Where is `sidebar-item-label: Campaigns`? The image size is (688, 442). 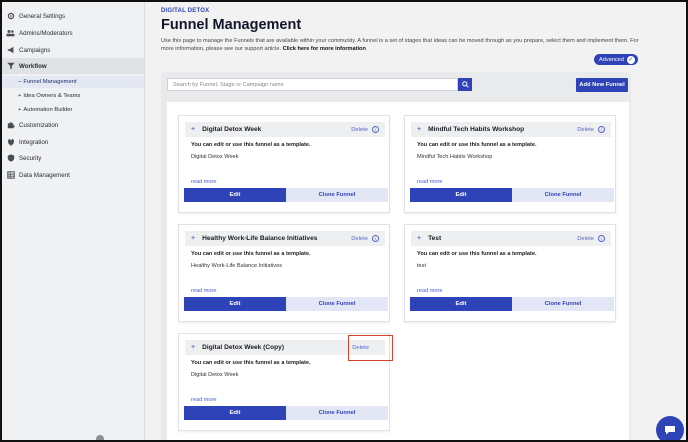
sidebar-item-label: Campaigns is located at coordinates (35, 50).